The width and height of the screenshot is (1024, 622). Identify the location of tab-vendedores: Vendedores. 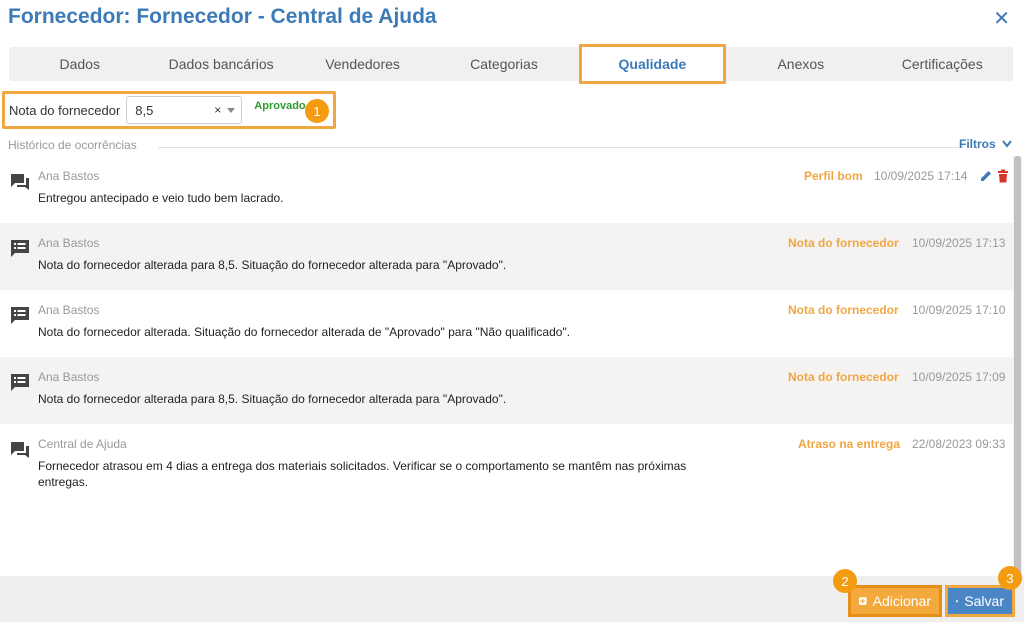
(362, 64).